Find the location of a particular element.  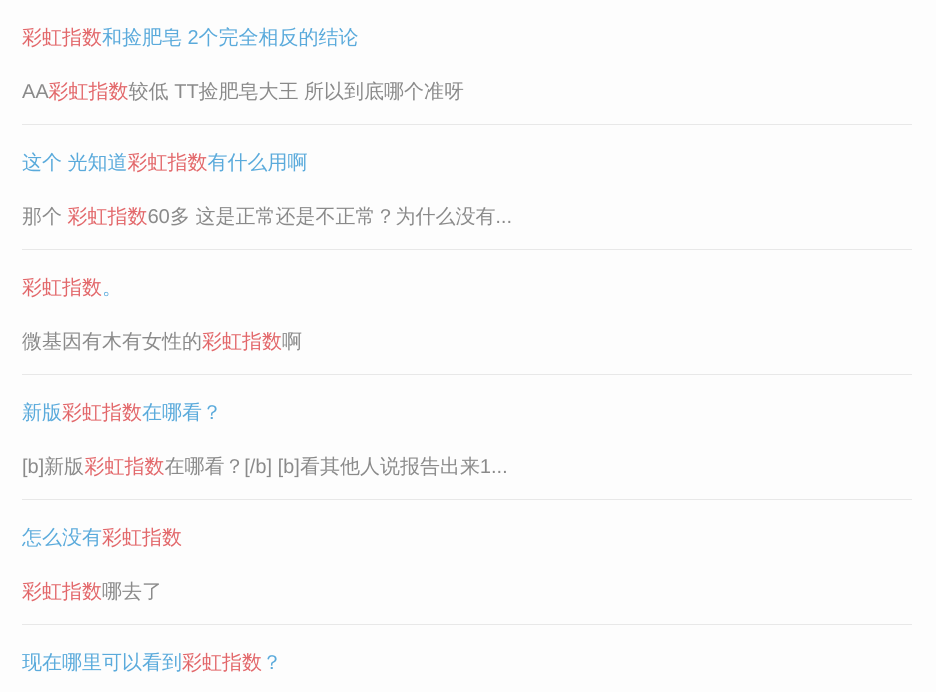

result-title-link: 彩虹指数和捡肥皂 2个完全相反的结论 is located at coordinates (190, 38).